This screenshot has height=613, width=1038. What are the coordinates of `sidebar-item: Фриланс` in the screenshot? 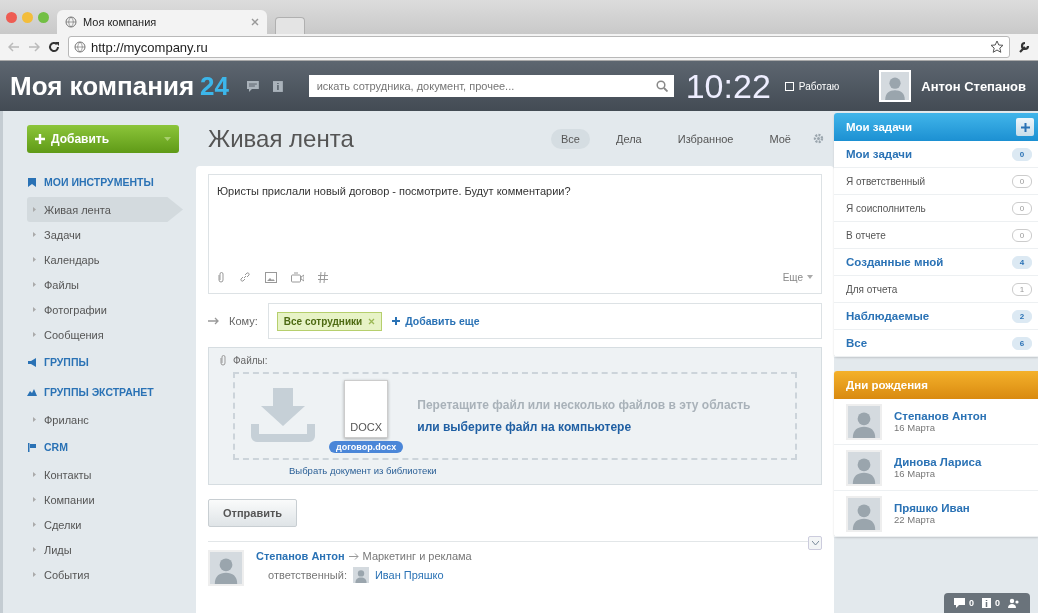 It's located at (101, 419).